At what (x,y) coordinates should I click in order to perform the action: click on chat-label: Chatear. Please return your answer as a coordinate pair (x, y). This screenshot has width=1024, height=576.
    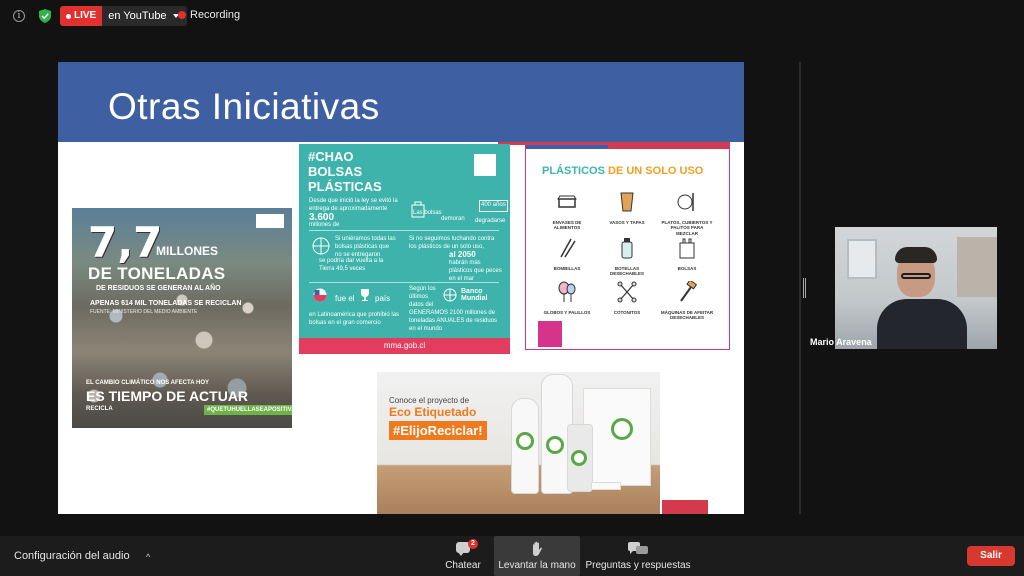
    Looking at the image, I should click on (463, 565).